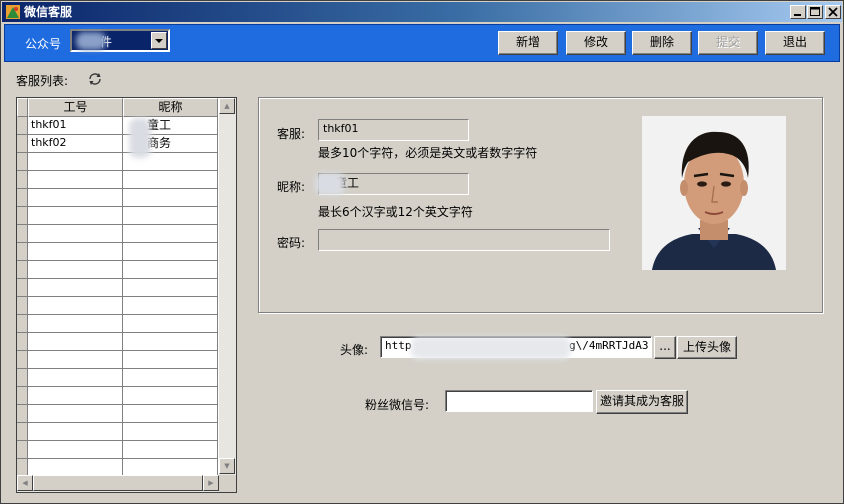 This screenshot has width=844, height=504. Describe the element at coordinates (642, 402) in the screenshot. I see `invite-button: 邀请其成为客服` at that location.